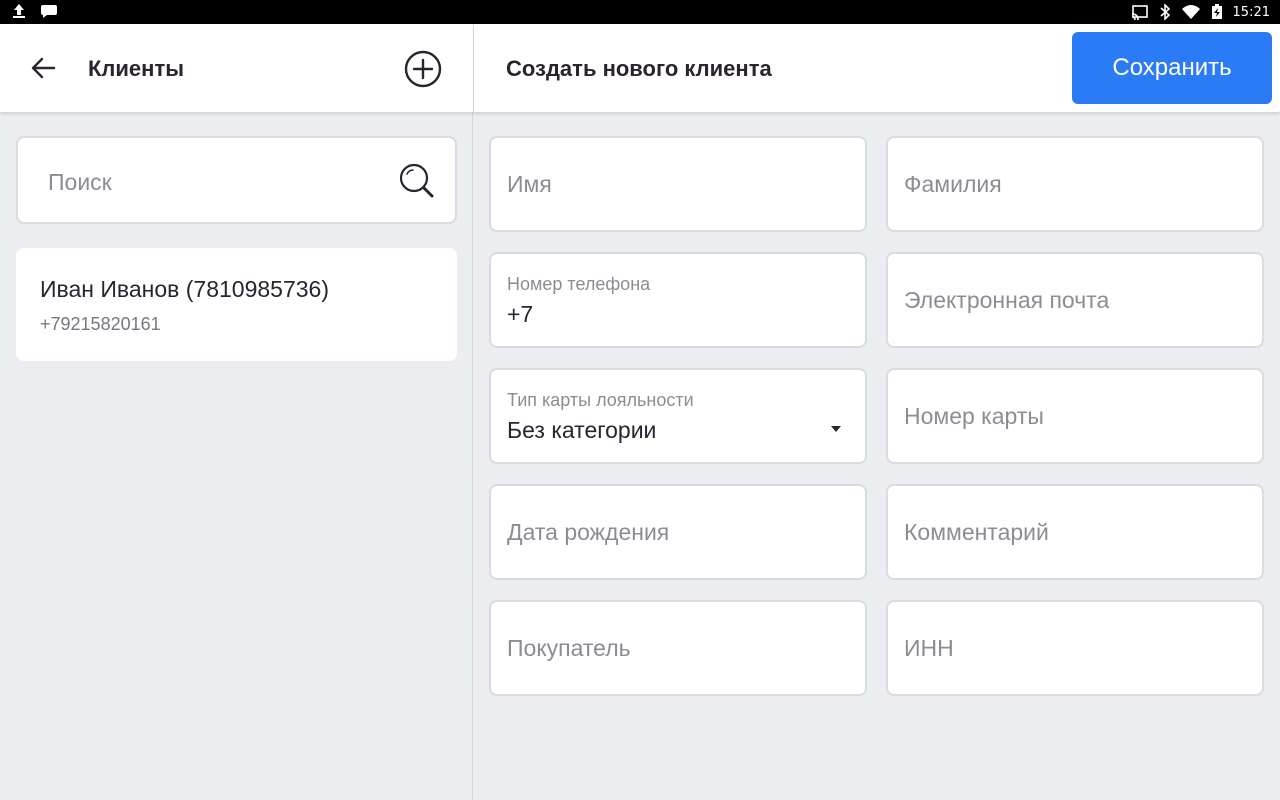  What do you see at coordinates (1007, 300) in the screenshot?
I see `email-placeholder: Электронная почта` at bounding box center [1007, 300].